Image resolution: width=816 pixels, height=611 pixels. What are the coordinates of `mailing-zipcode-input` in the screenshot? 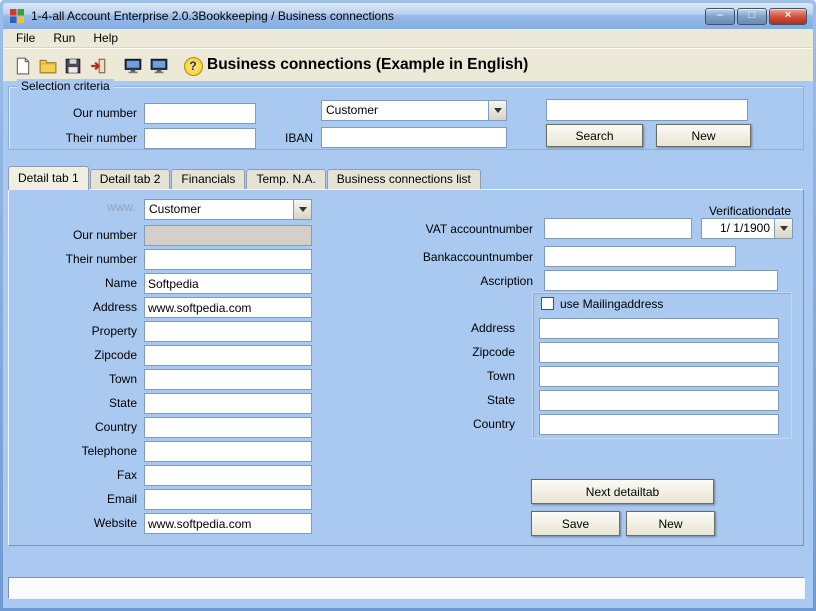 It's located at (659, 352).